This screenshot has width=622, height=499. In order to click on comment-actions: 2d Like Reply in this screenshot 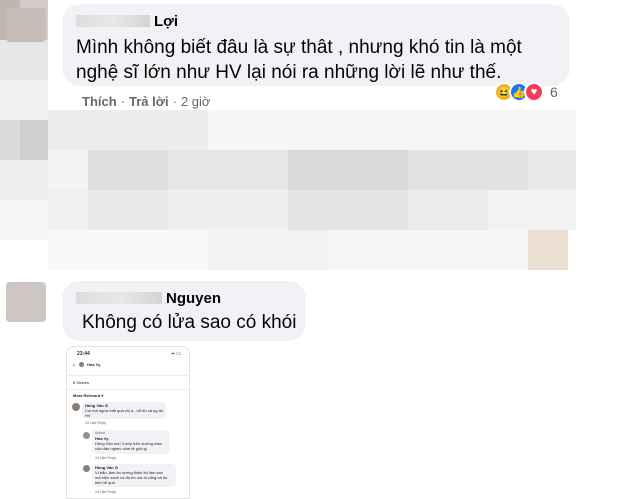, I will do `click(96, 423)`.